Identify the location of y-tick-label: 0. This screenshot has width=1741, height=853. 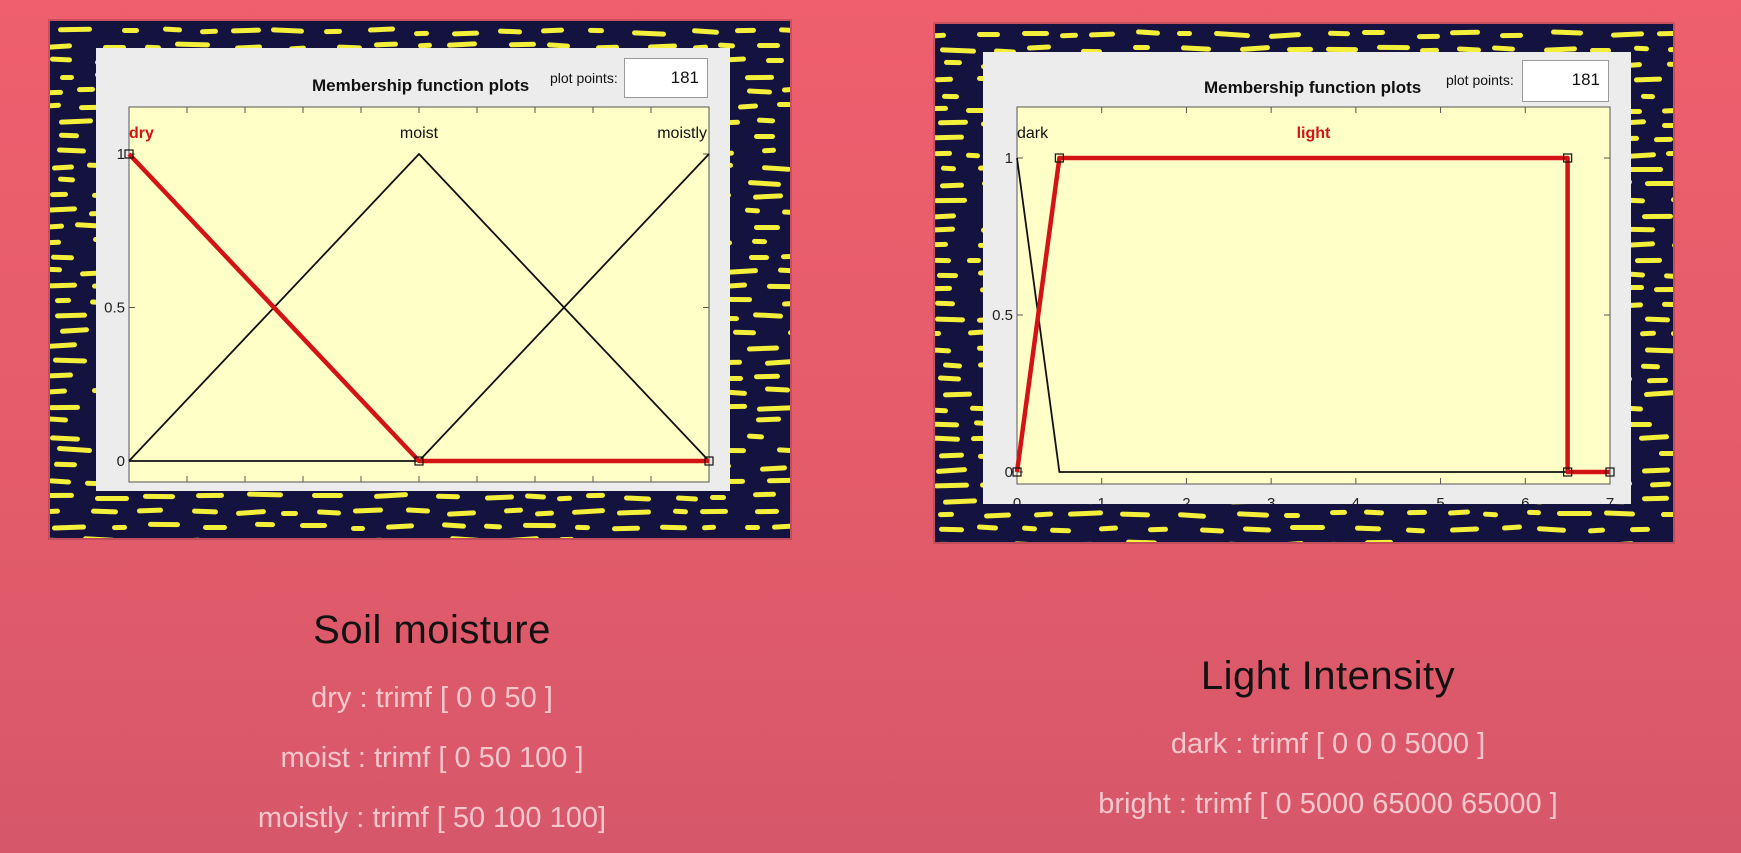
(1009, 472).